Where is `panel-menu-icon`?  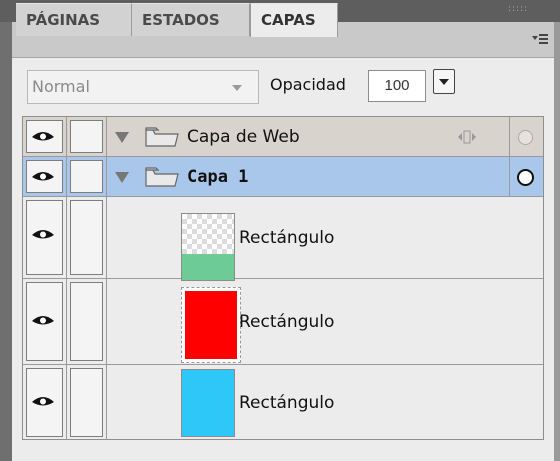 panel-menu-icon is located at coordinates (540, 39).